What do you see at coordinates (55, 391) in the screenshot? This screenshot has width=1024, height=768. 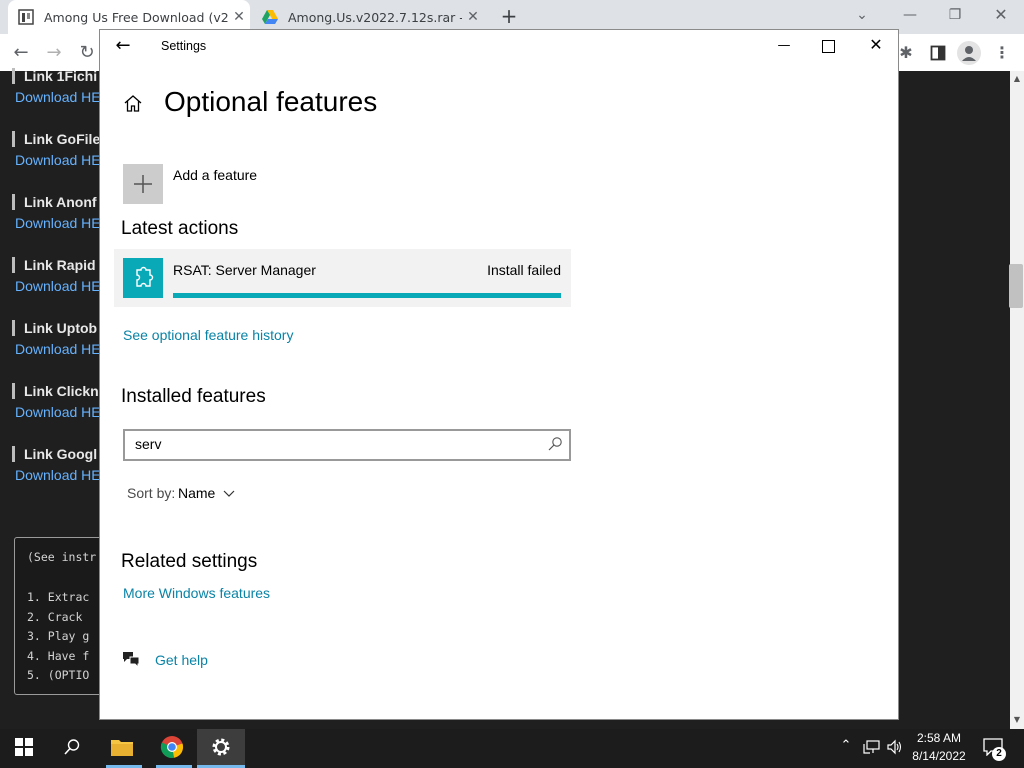 I see `link-title: Link Clickn` at bounding box center [55, 391].